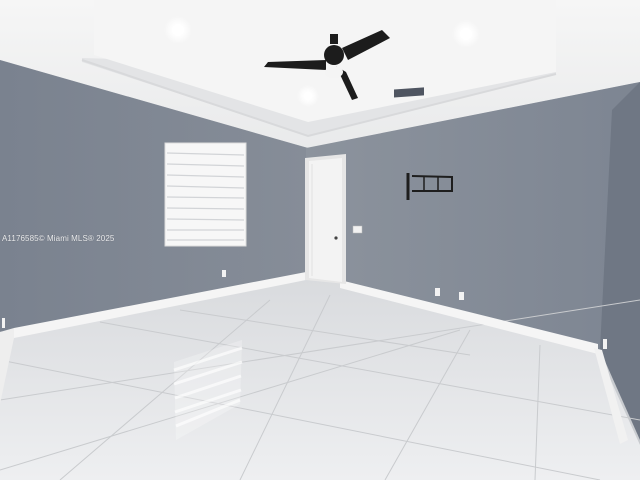 The image size is (640, 480). What do you see at coordinates (336, 238) in the screenshot?
I see `door-handle` at bounding box center [336, 238].